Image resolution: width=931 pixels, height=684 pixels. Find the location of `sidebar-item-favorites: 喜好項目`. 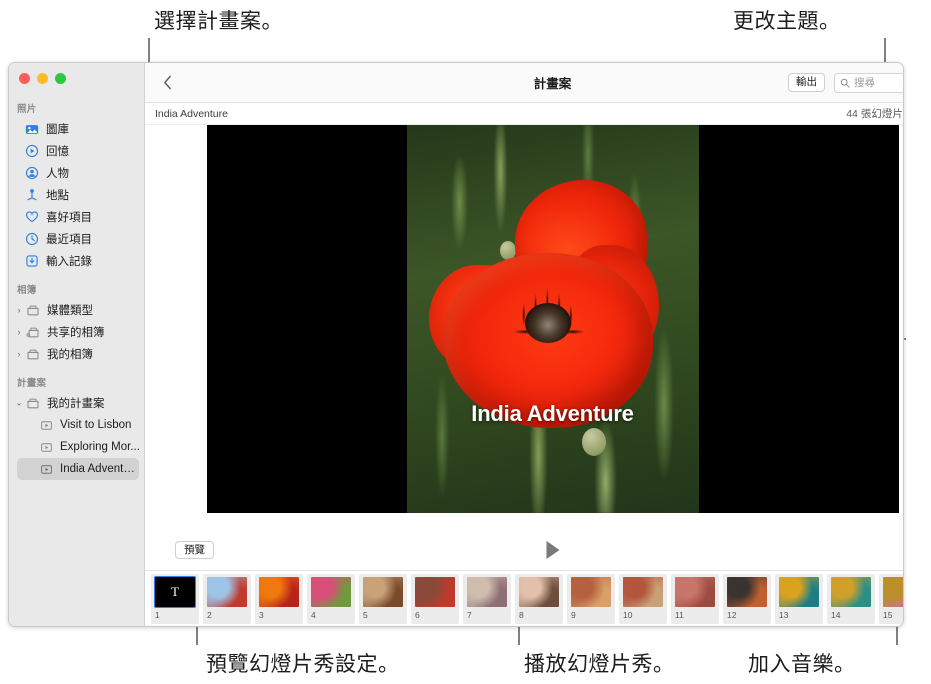

sidebar-item-favorites: 喜好項目 is located at coordinates (76, 217).